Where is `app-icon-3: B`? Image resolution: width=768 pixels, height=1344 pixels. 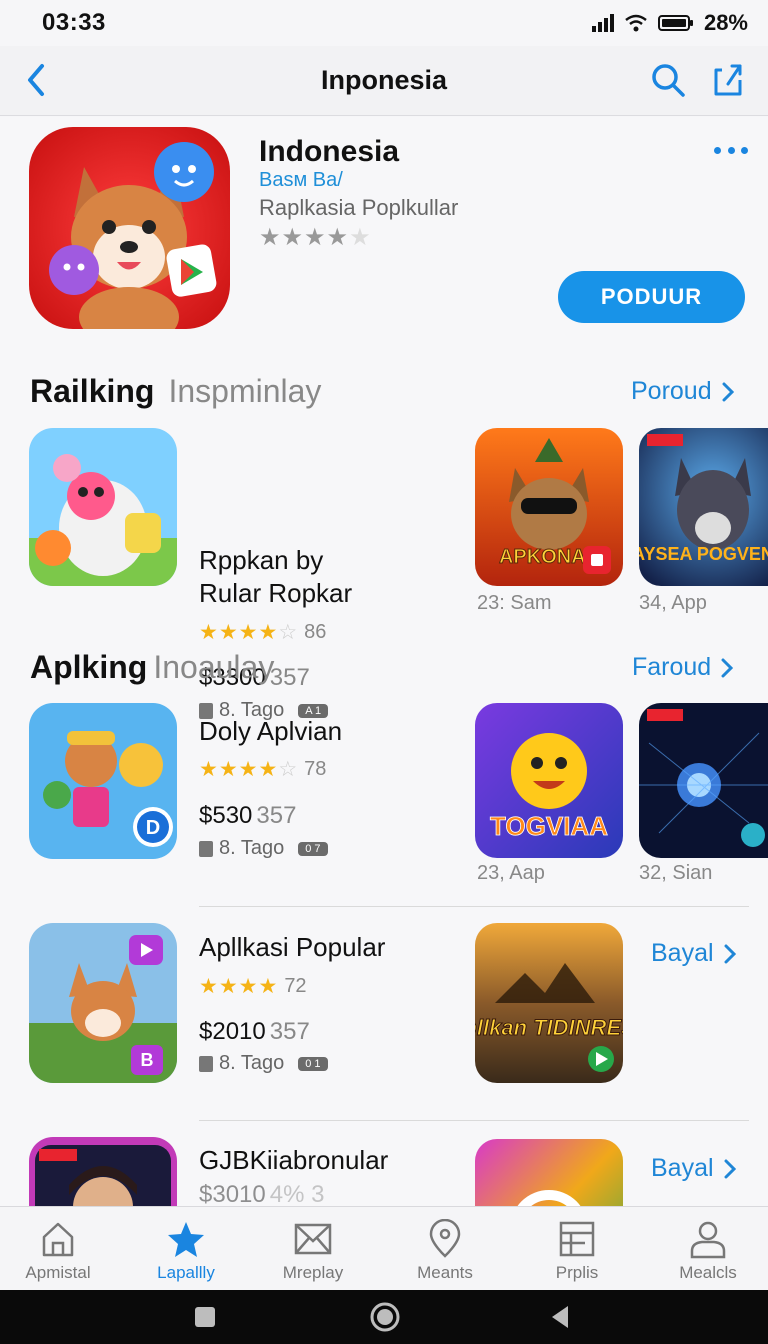 app-icon-3: B is located at coordinates (103, 1003).